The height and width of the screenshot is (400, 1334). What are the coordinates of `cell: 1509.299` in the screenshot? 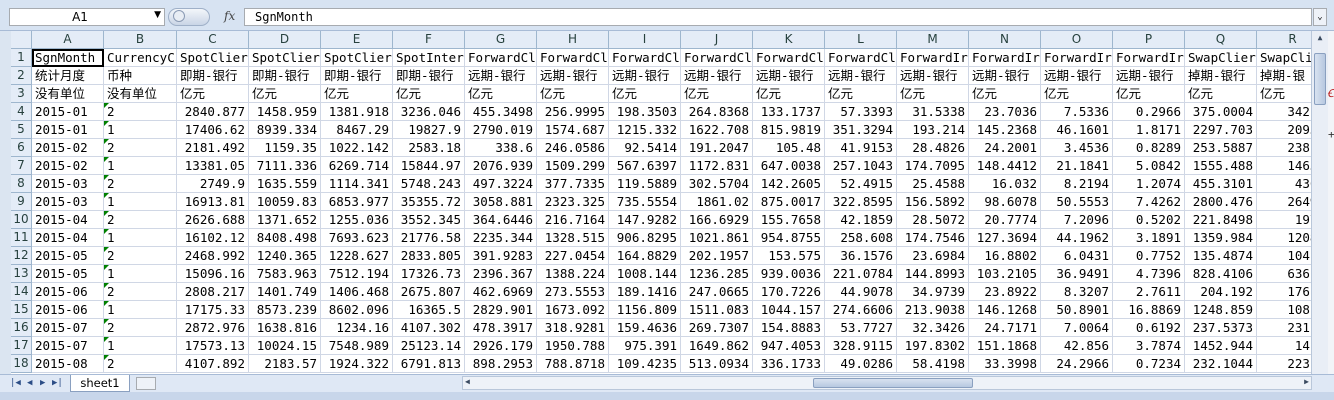 It's located at (573, 166).